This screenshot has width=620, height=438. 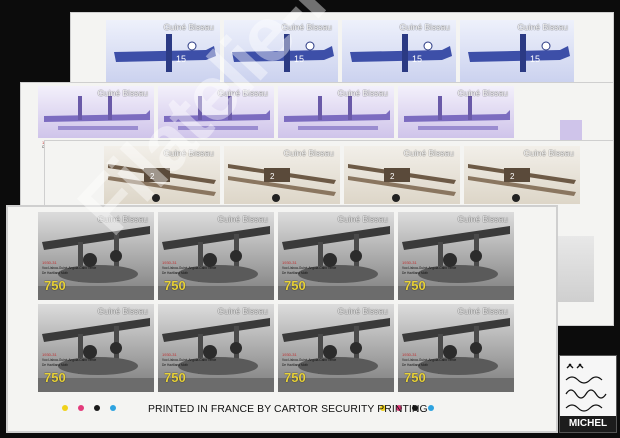 I want to click on catalog-label-card: MICHEL, so click(x=588, y=394).